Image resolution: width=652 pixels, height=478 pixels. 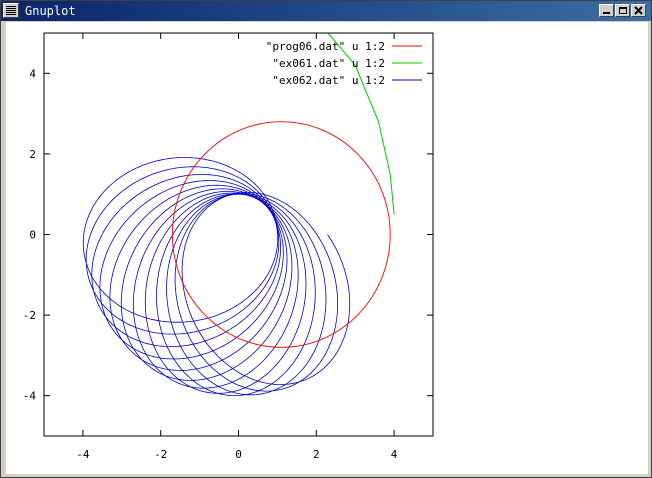 What do you see at coordinates (238, 454) in the screenshot?
I see `x-tick-label: 0` at bounding box center [238, 454].